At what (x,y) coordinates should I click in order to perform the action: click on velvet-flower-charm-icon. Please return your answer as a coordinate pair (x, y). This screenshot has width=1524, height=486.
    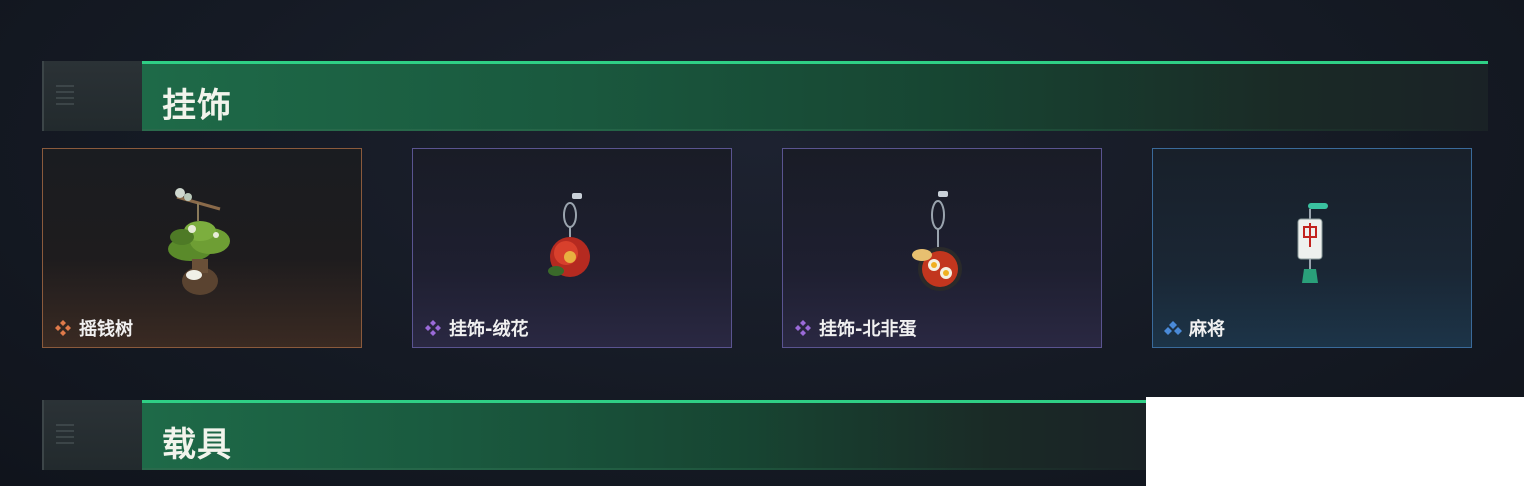
    Looking at the image, I should click on (569, 235).